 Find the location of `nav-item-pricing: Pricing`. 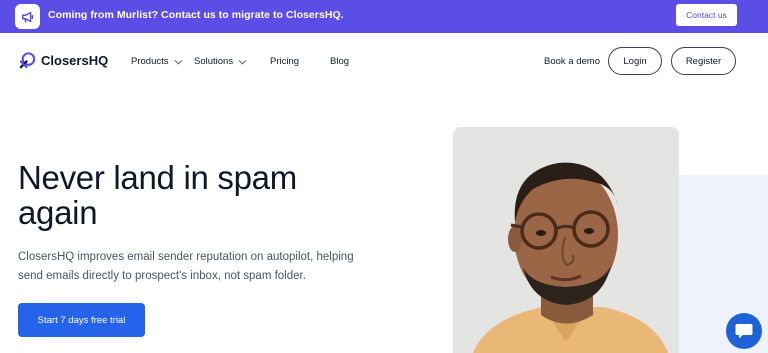

nav-item-pricing: Pricing is located at coordinates (284, 61).